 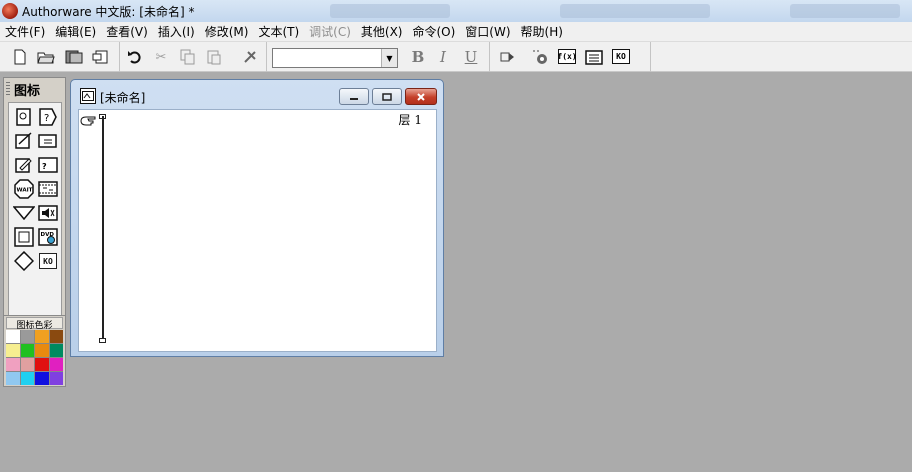 I want to click on find-icon, so click(x=250, y=57).